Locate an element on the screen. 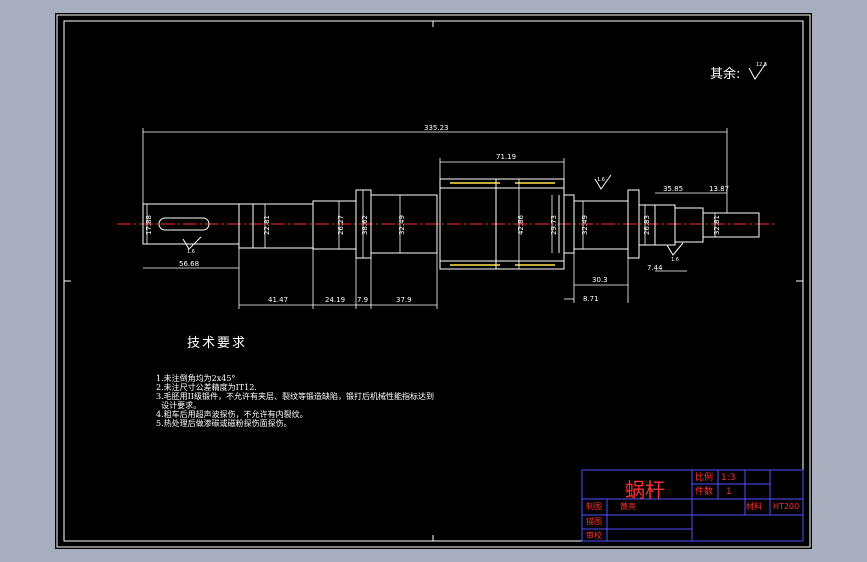  dim-l3: 7.9 is located at coordinates (363, 300).